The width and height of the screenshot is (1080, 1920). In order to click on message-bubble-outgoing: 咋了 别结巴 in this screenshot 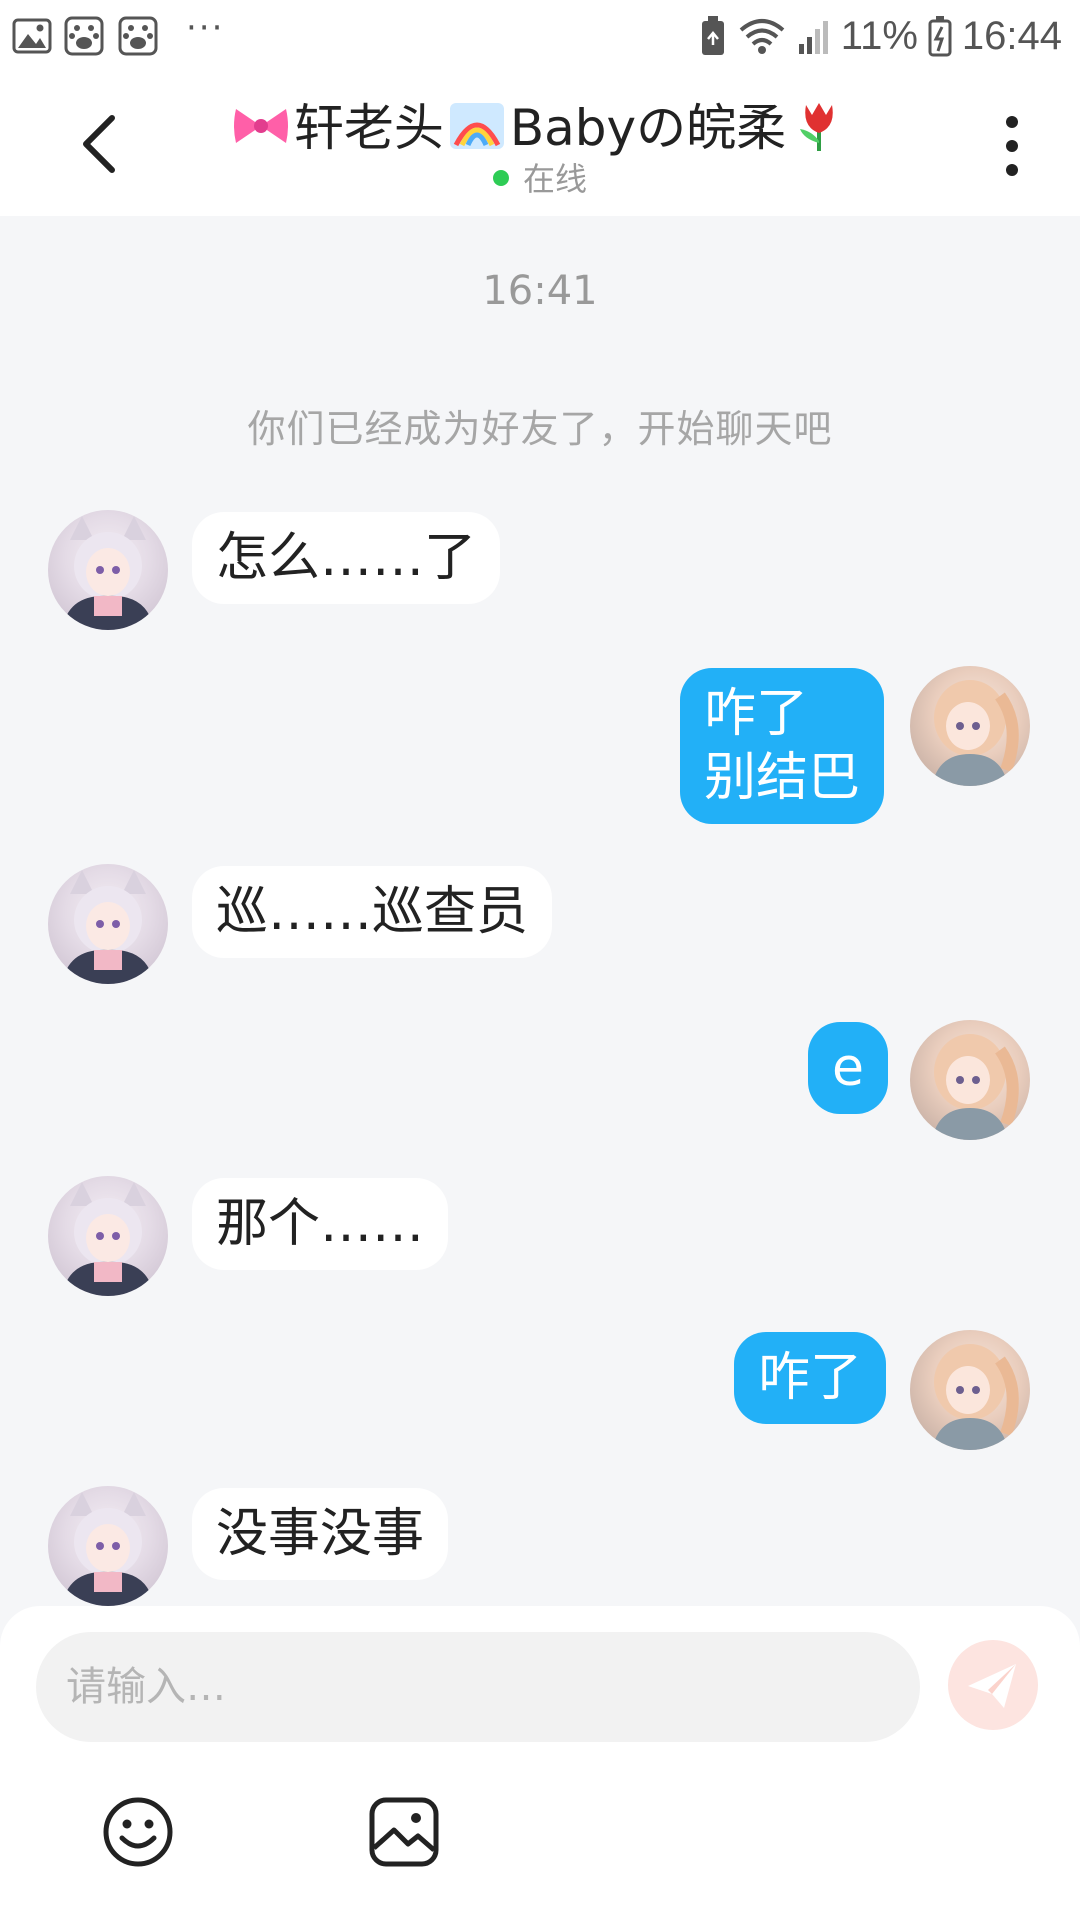, I will do `click(782, 746)`.